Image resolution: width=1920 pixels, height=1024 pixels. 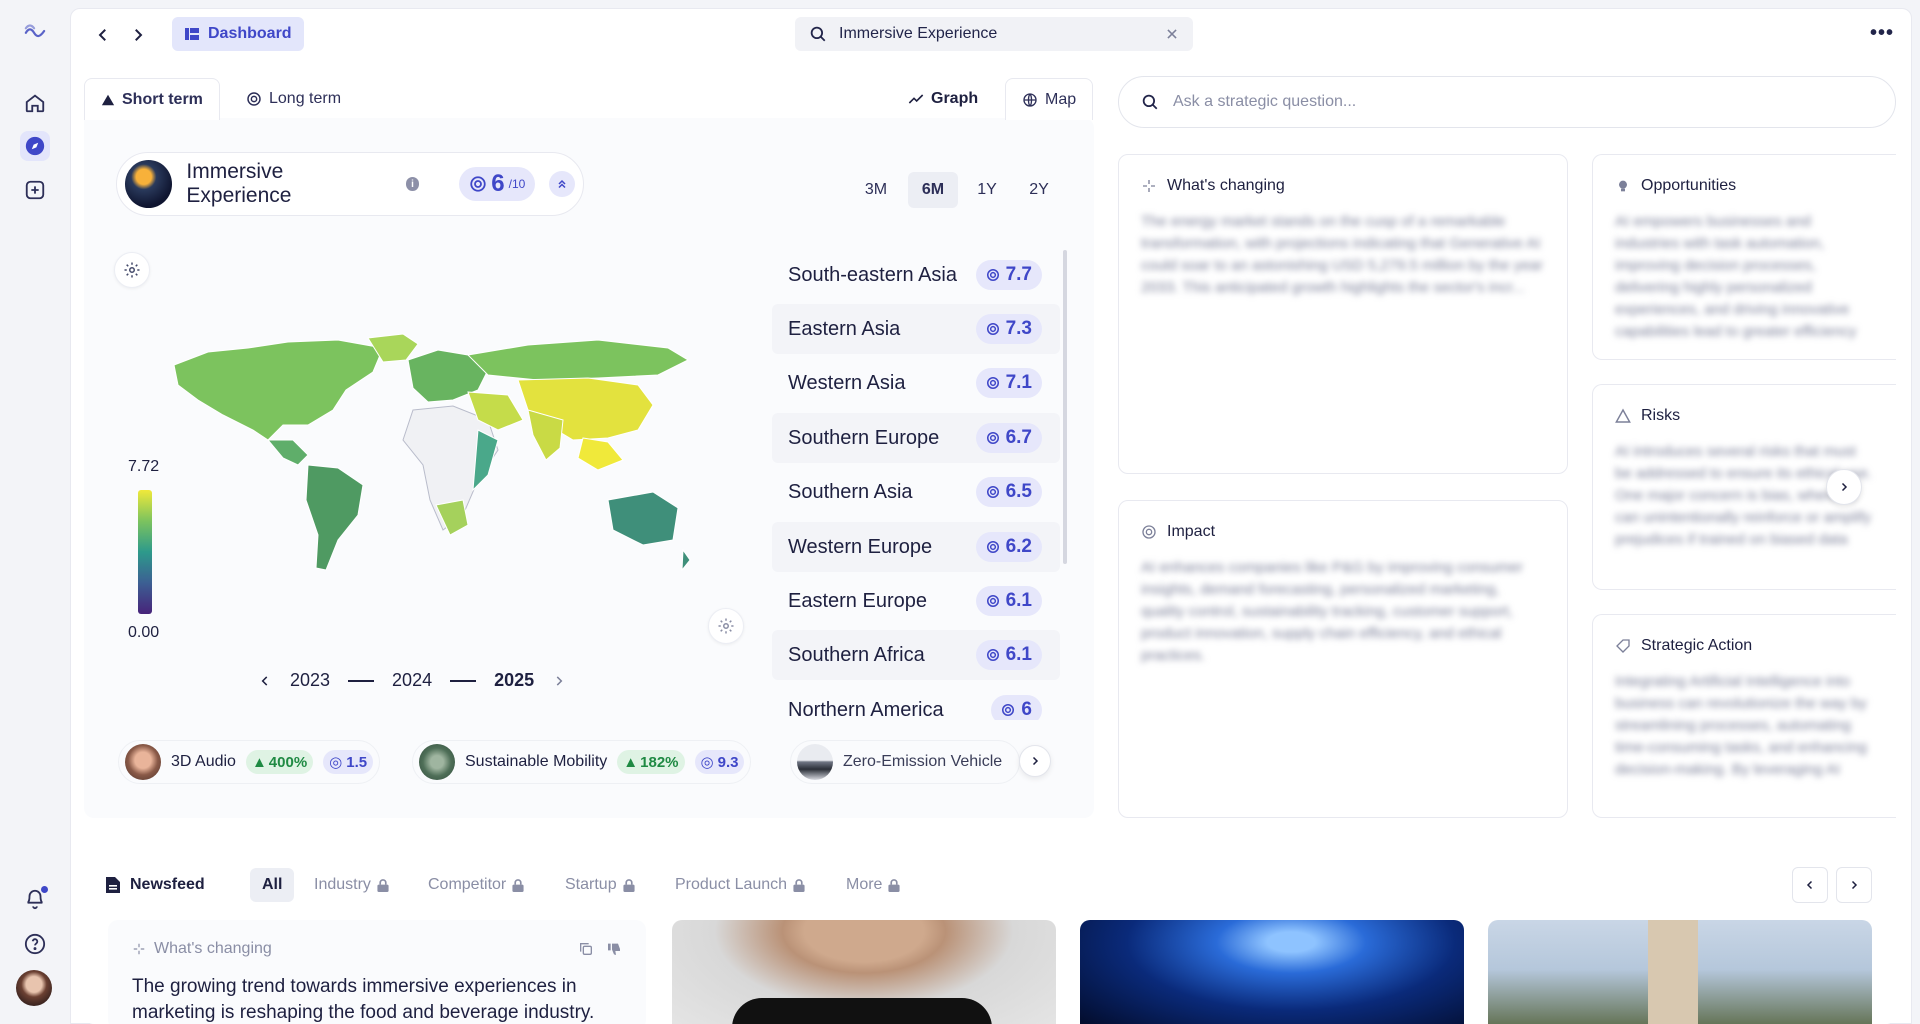 I want to click on tower-shape, so click(x=1673, y=972).